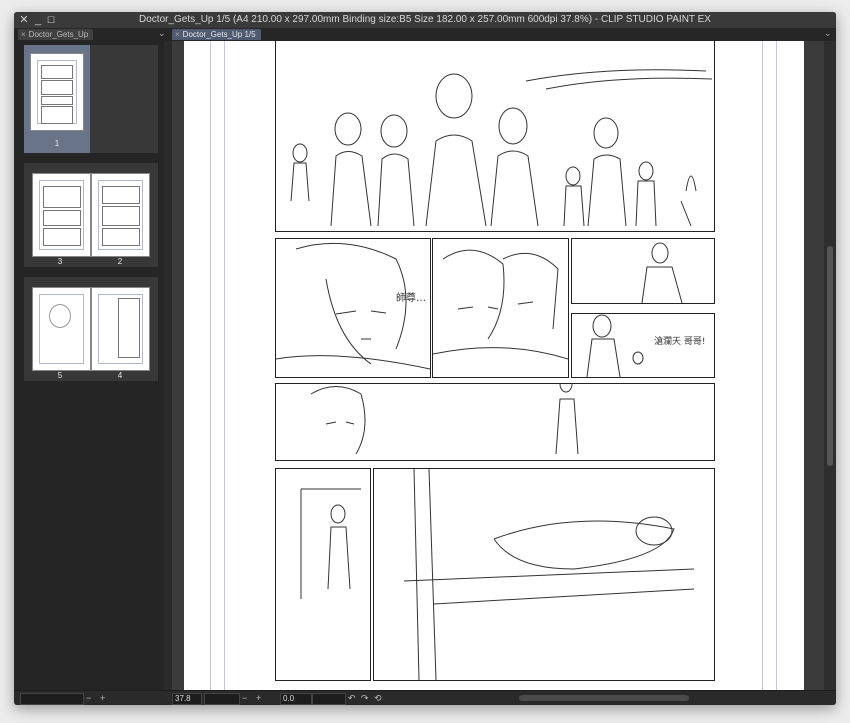  What do you see at coordinates (549, 574) in the screenshot?
I see `lying-figure-sketch` at bounding box center [549, 574].